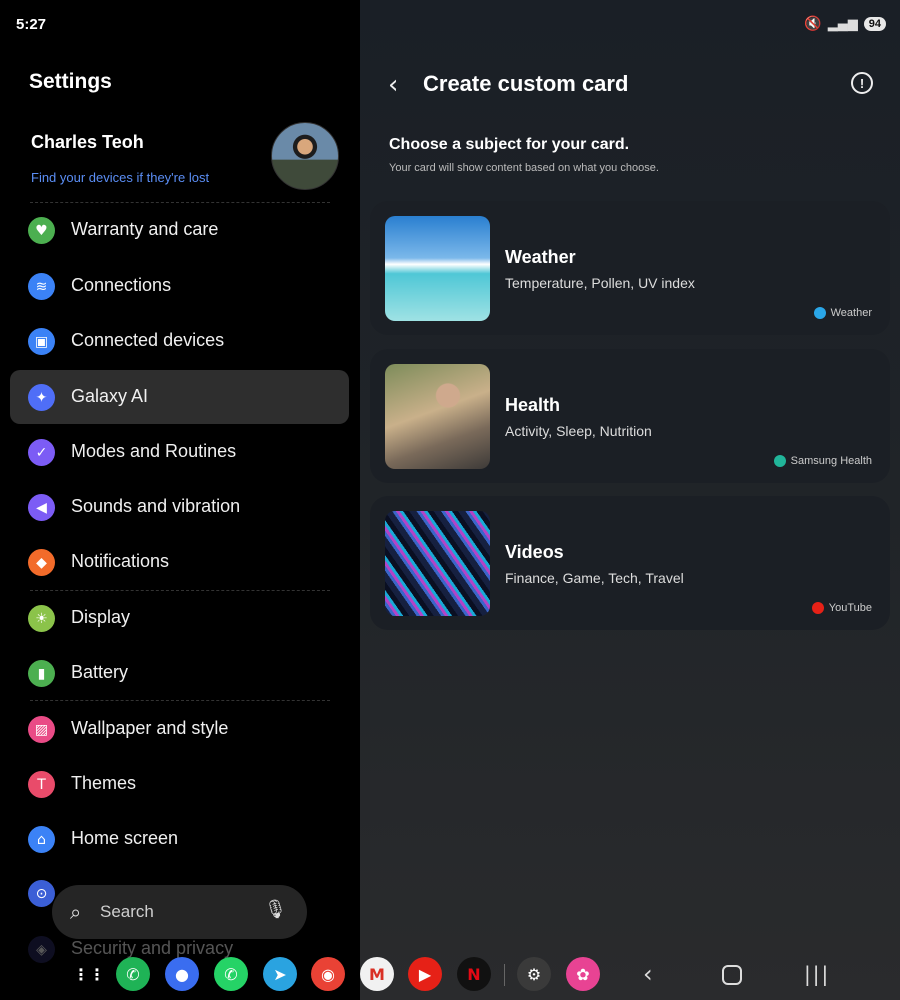 This screenshot has height=1000, width=900. Describe the element at coordinates (156, 506) in the screenshot. I see `sidebar-item-label: Sounds and vibration` at that location.